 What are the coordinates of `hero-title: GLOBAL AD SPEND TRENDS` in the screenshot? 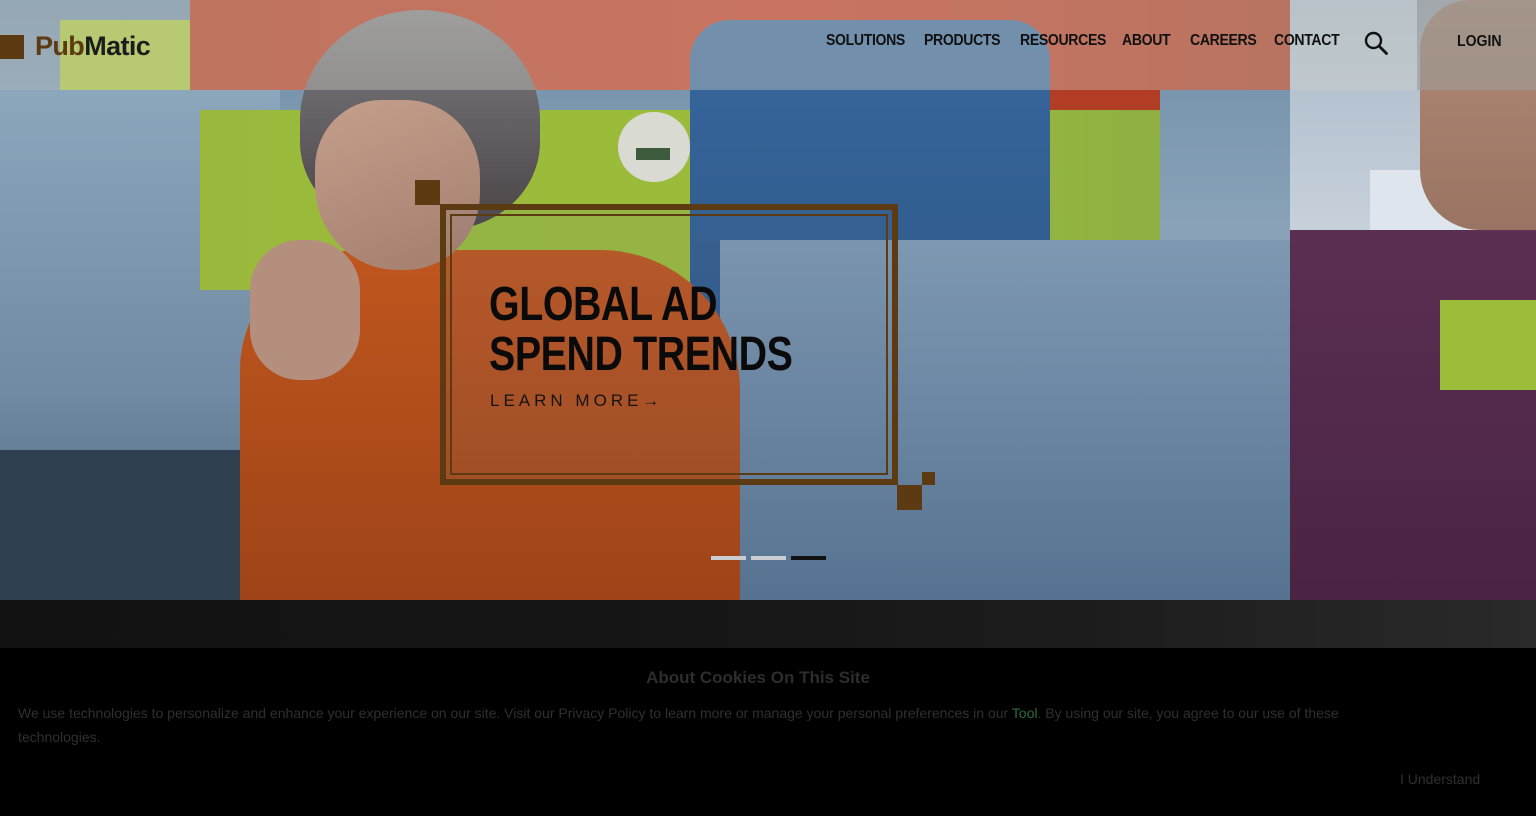 It's located at (641, 329).